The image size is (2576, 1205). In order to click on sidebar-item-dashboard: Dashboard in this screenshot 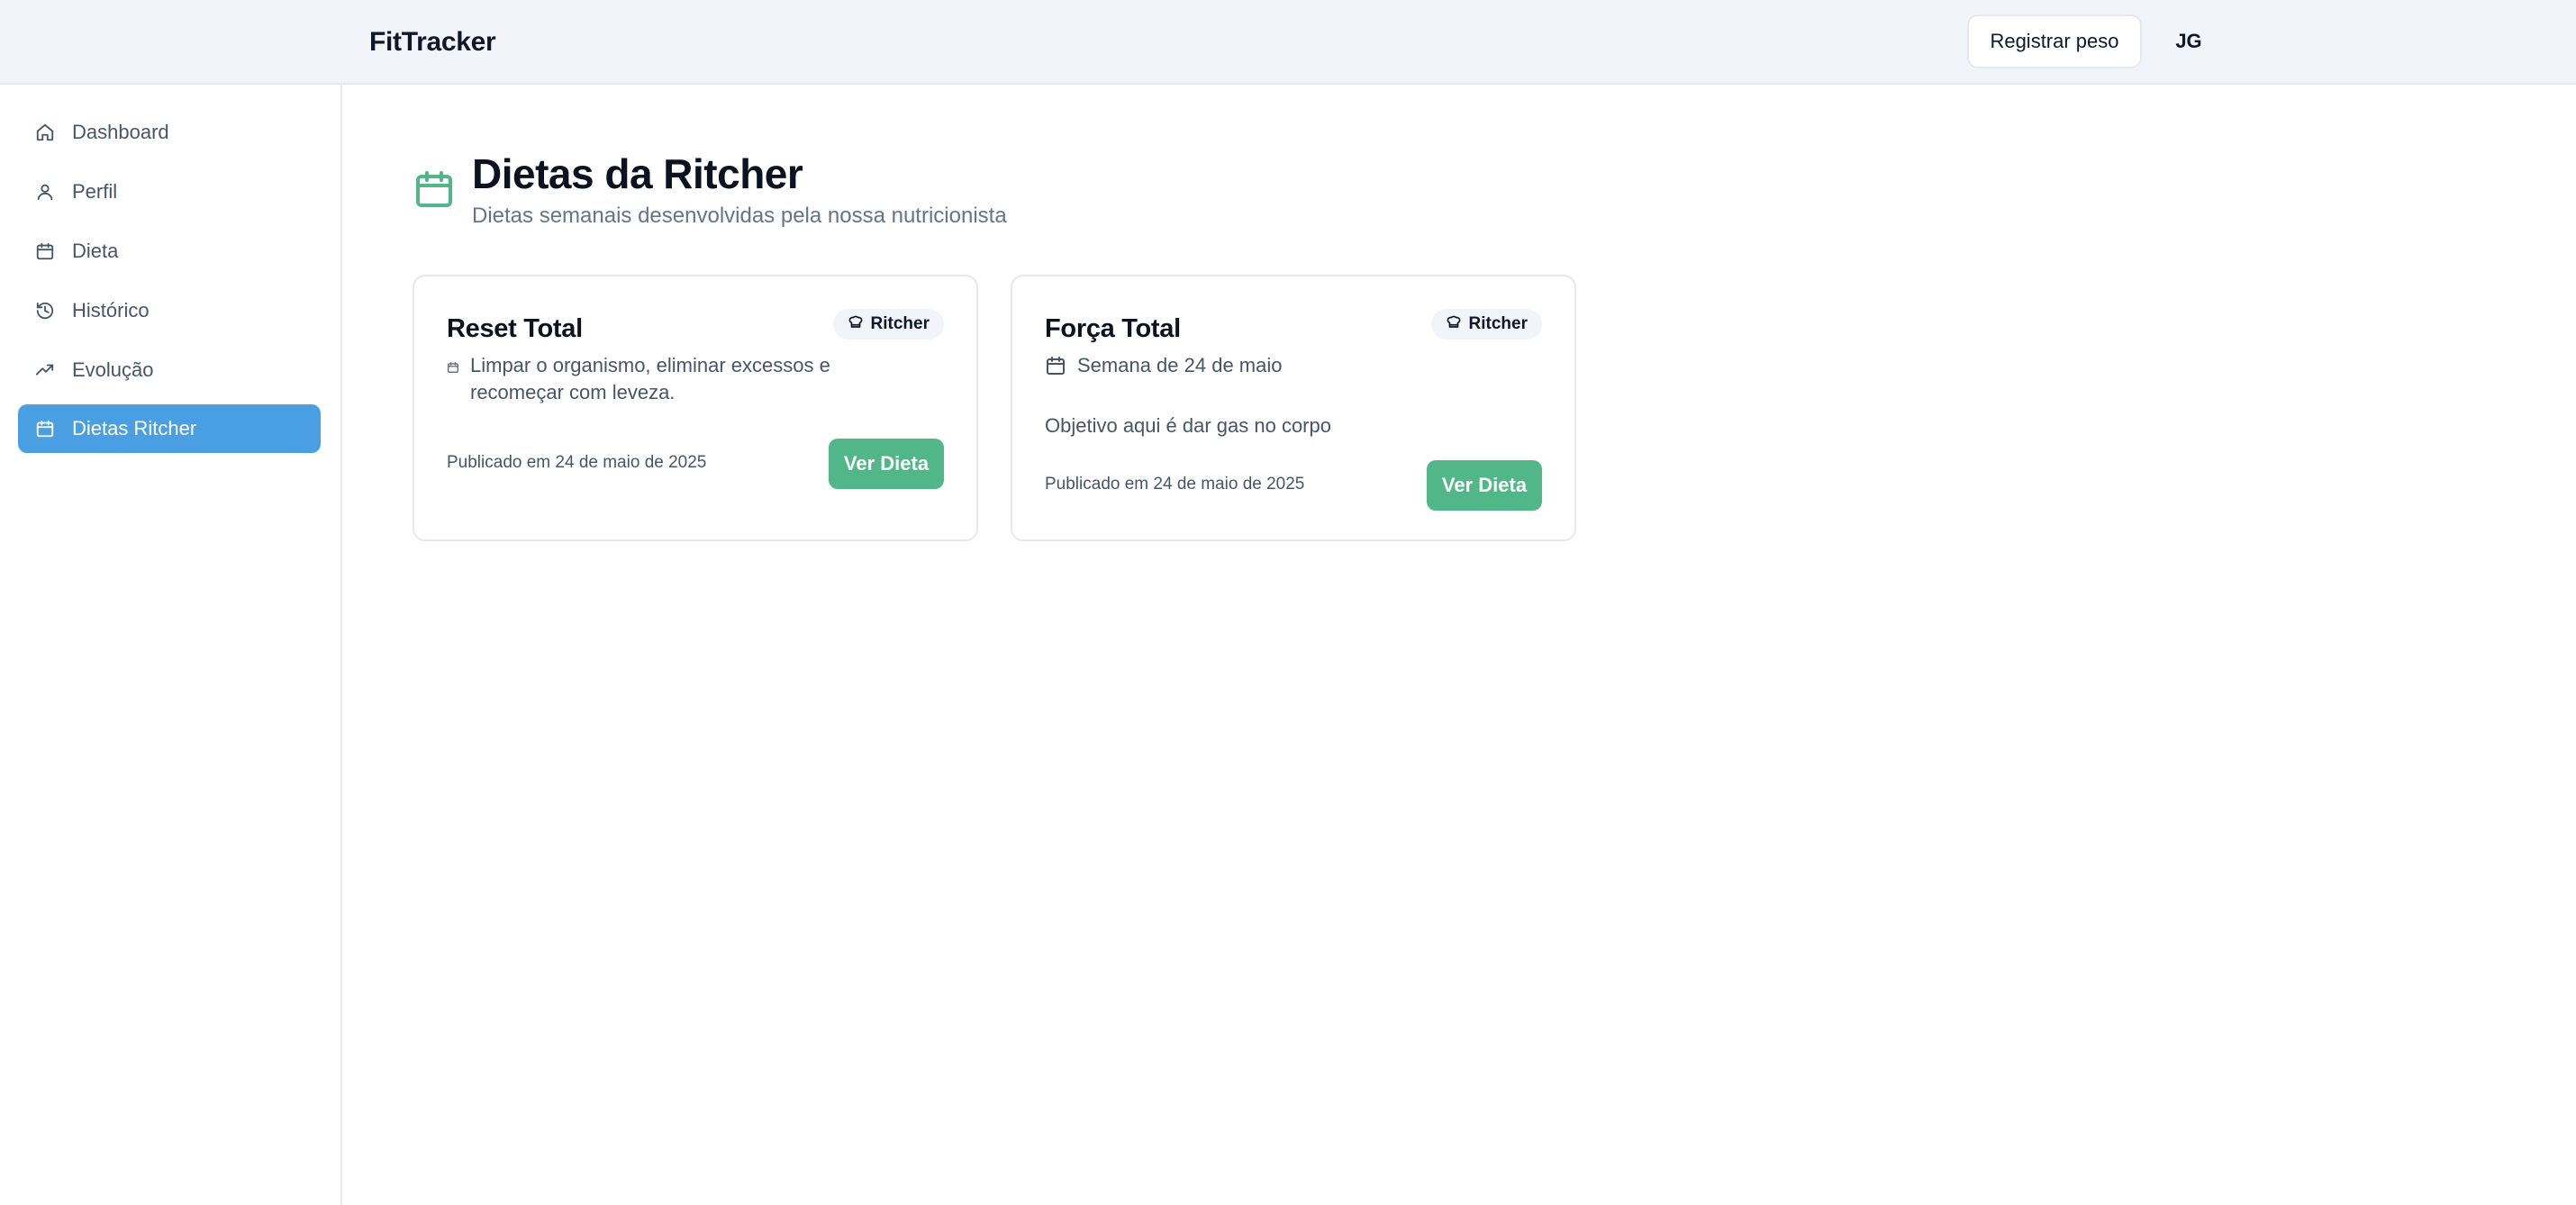, I will do `click(169, 133)`.